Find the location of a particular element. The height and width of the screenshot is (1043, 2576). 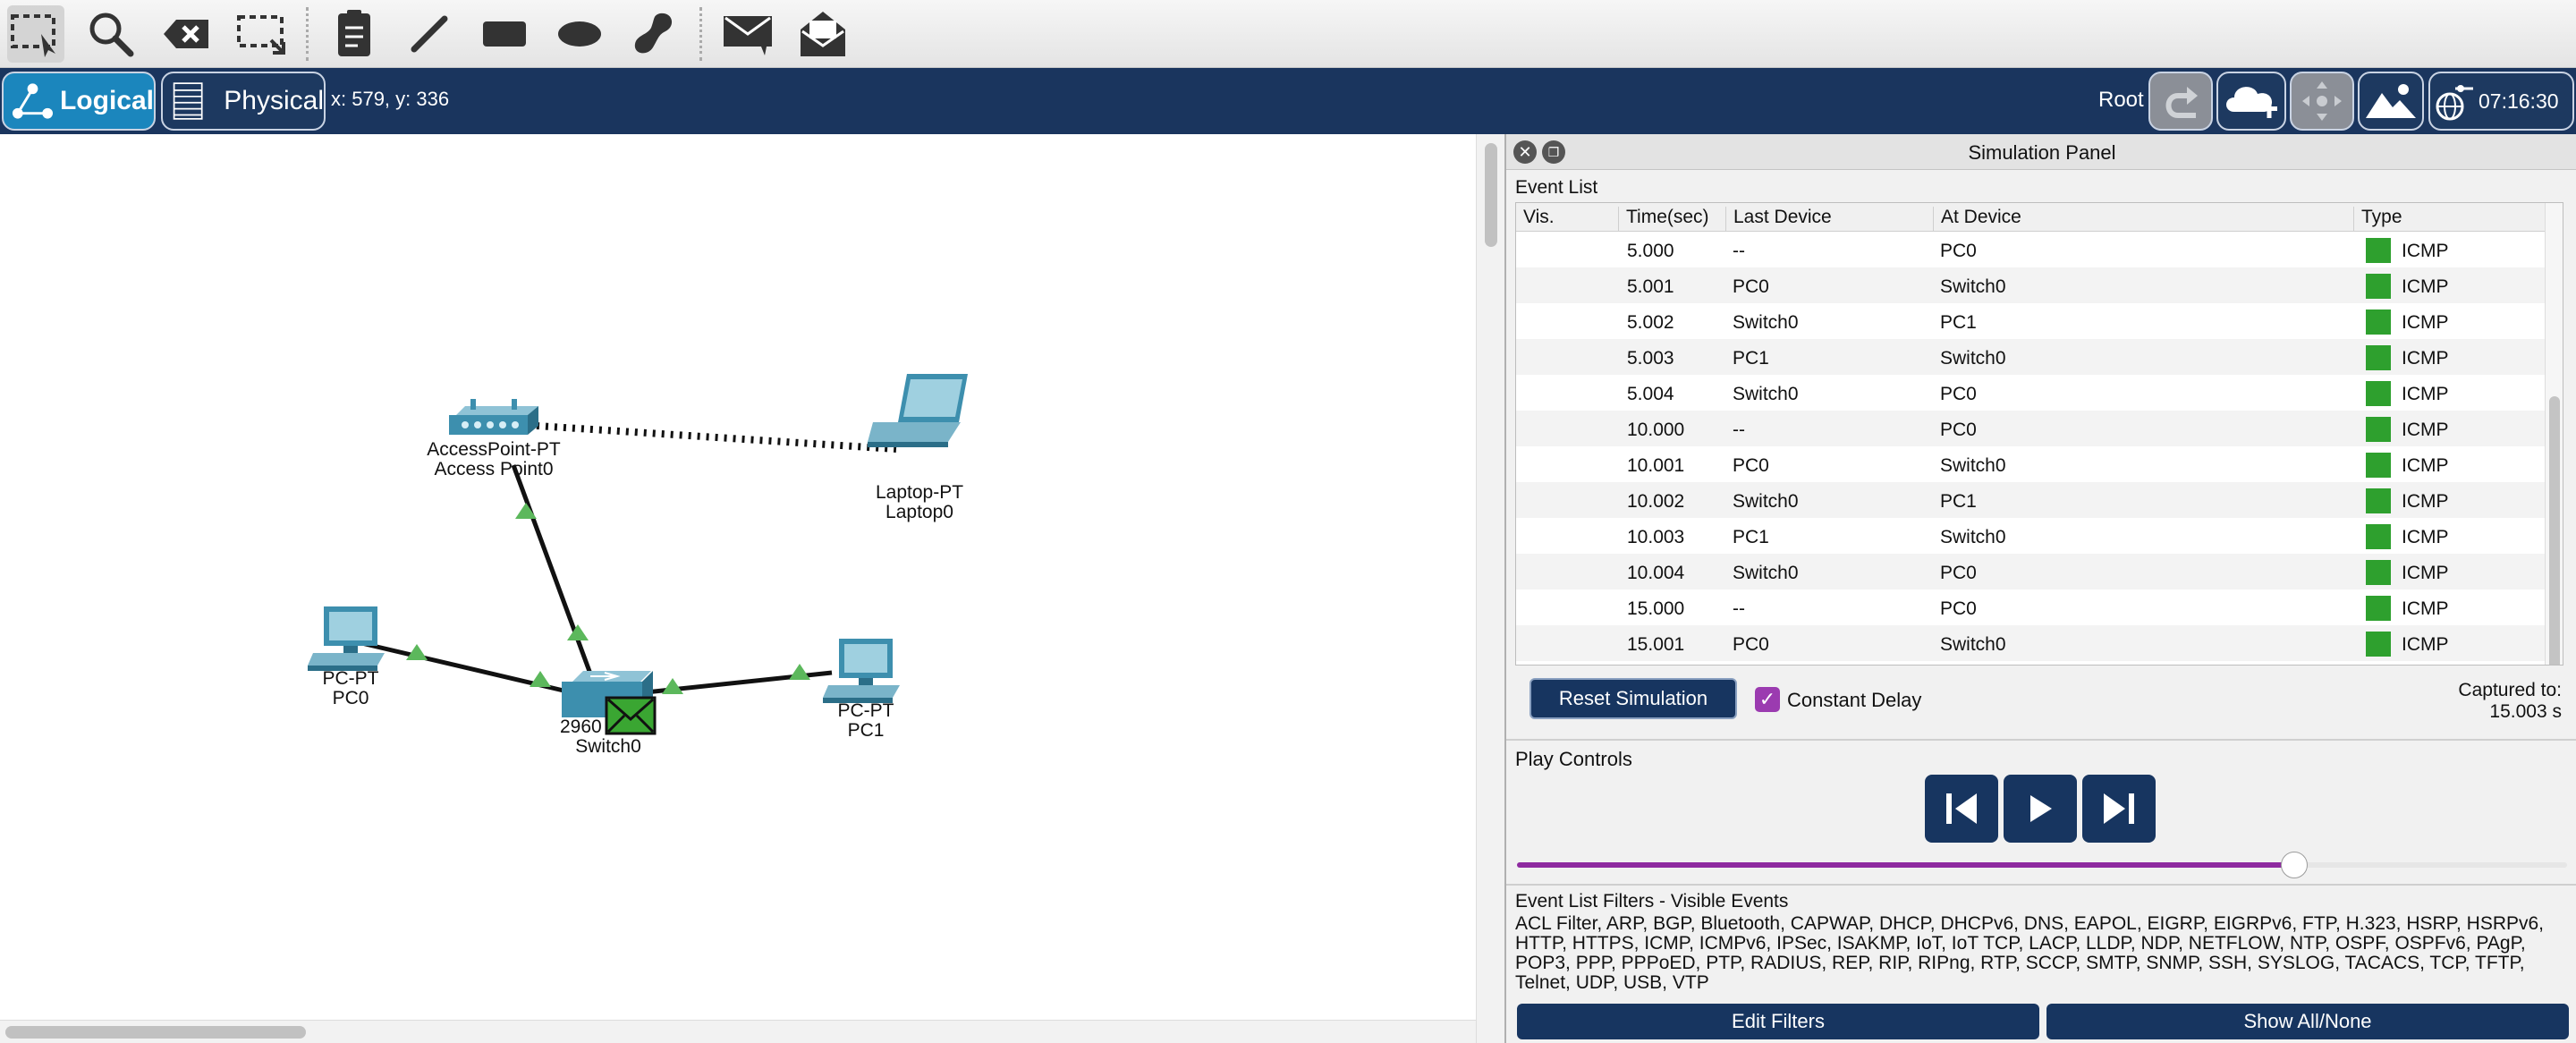

root-breadcrumb: Root is located at coordinates (2121, 100).